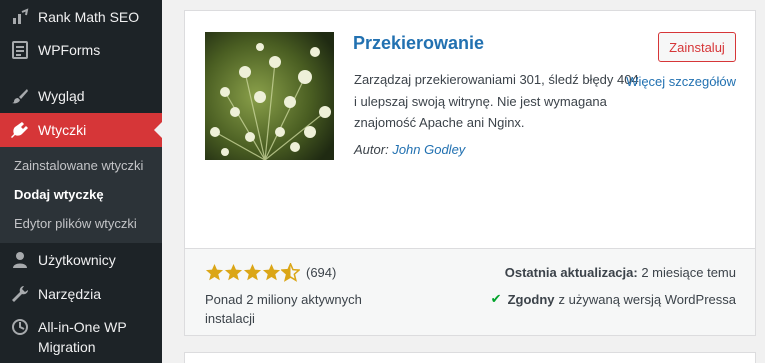 This screenshot has width=765, height=363. What do you see at coordinates (89, 17) in the screenshot?
I see `sidebar-item-label: Rank Math SEO` at bounding box center [89, 17].